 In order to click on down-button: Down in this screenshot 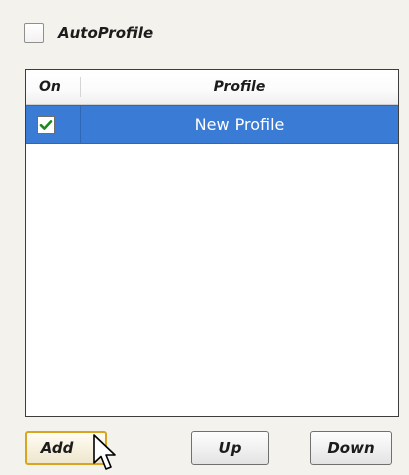, I will do `click(351, 448)`.